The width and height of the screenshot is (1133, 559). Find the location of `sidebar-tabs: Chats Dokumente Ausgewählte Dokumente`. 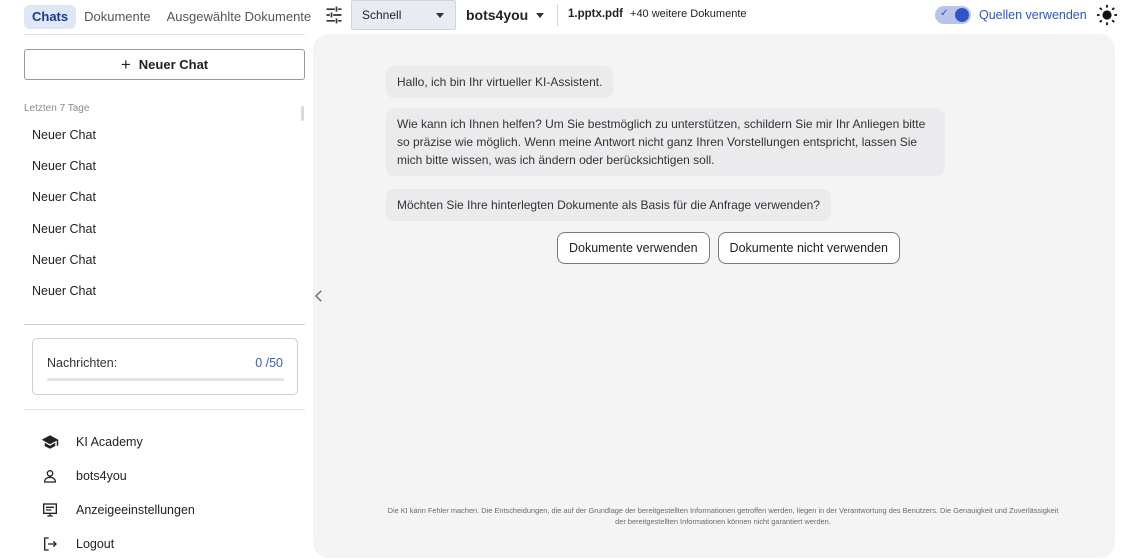

sidebar-tabs: Chats Dokumente Ausgewählte Dokumente is located at coordinates (171, 17).